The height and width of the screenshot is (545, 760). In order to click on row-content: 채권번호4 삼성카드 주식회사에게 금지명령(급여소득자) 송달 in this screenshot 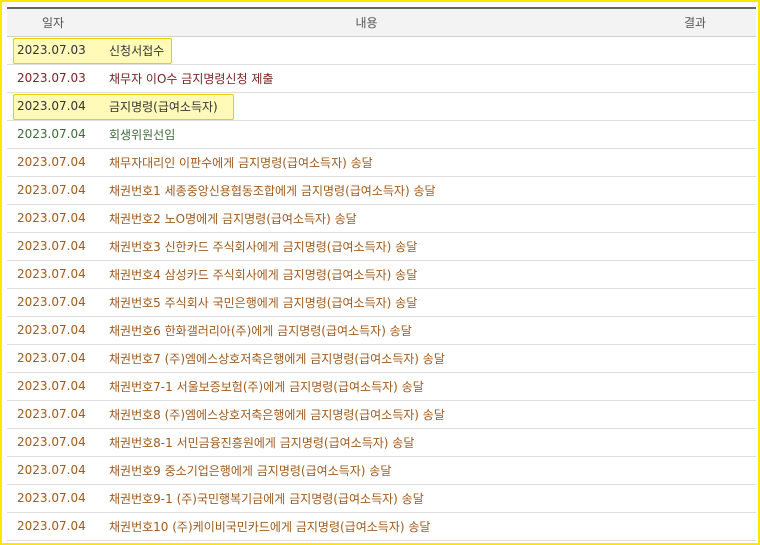, I will do `click(263, 274)`.